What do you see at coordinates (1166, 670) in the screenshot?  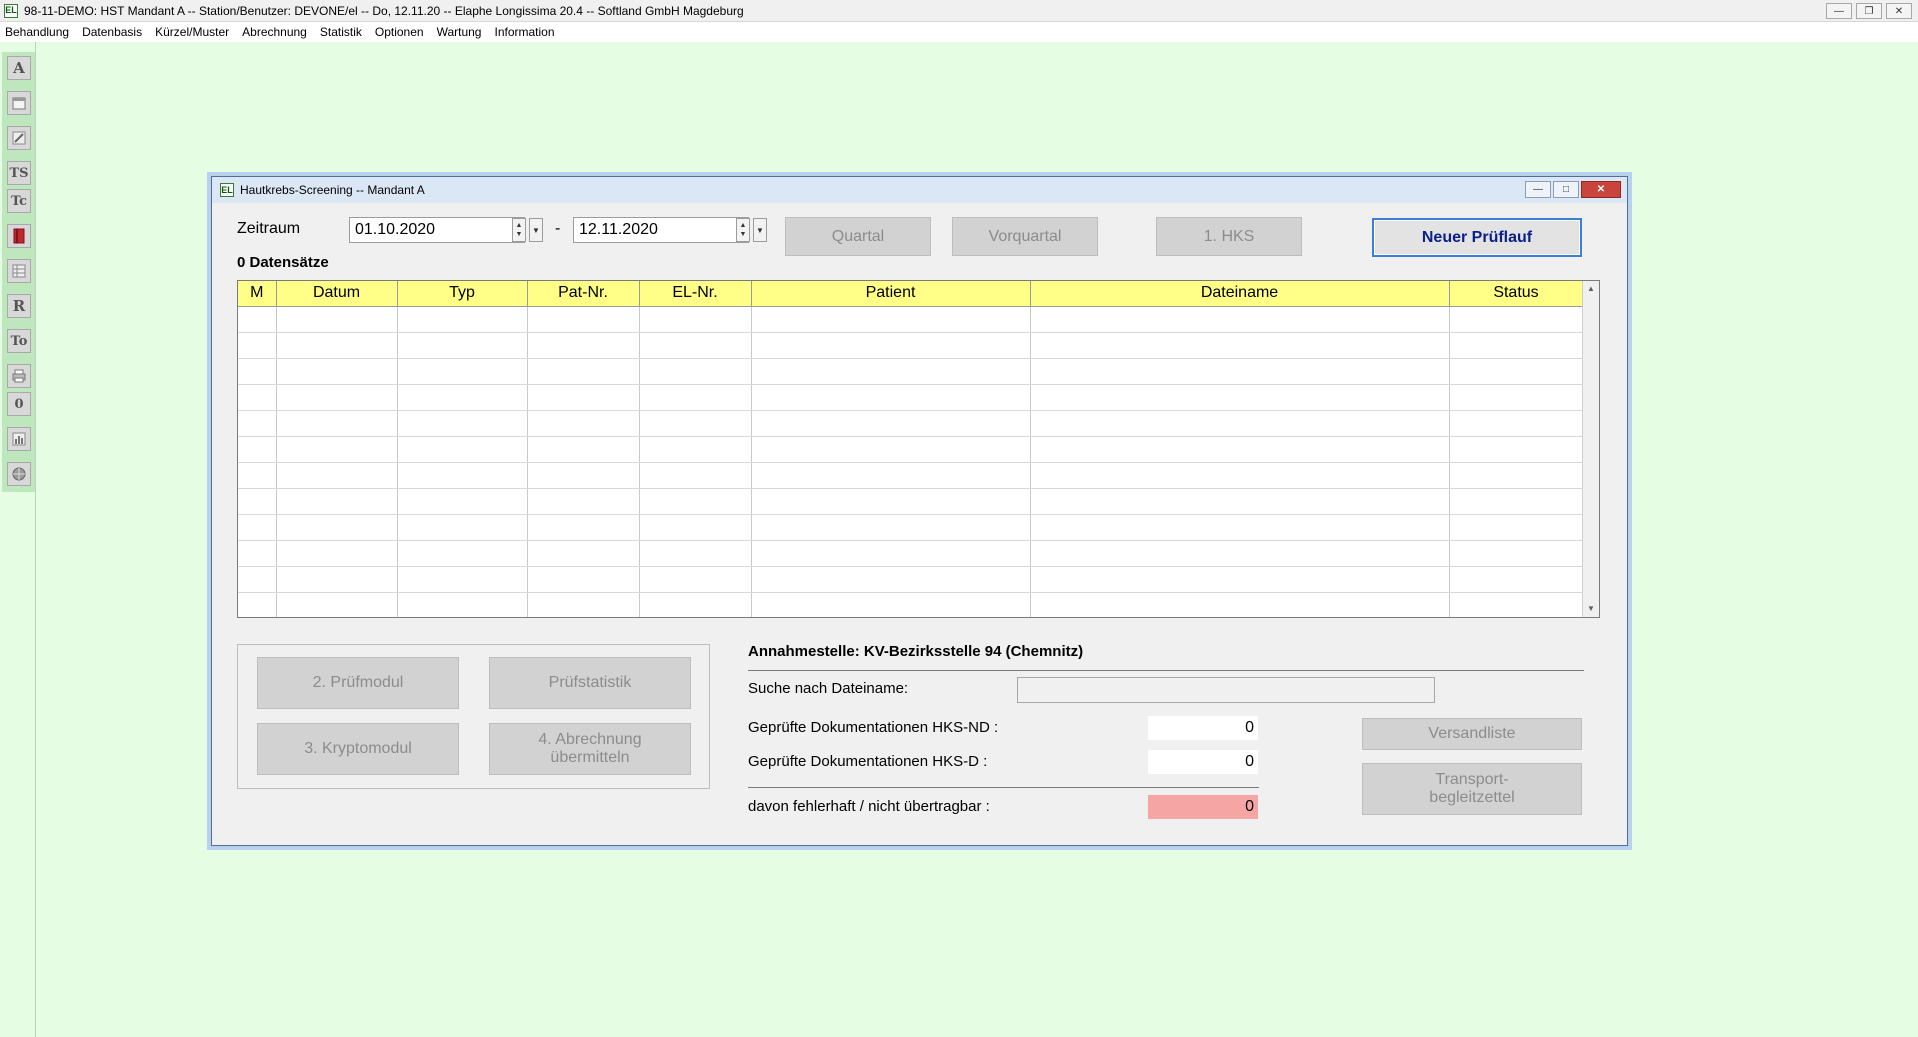 I see `divider-top` at bounding box center [1166, 670].